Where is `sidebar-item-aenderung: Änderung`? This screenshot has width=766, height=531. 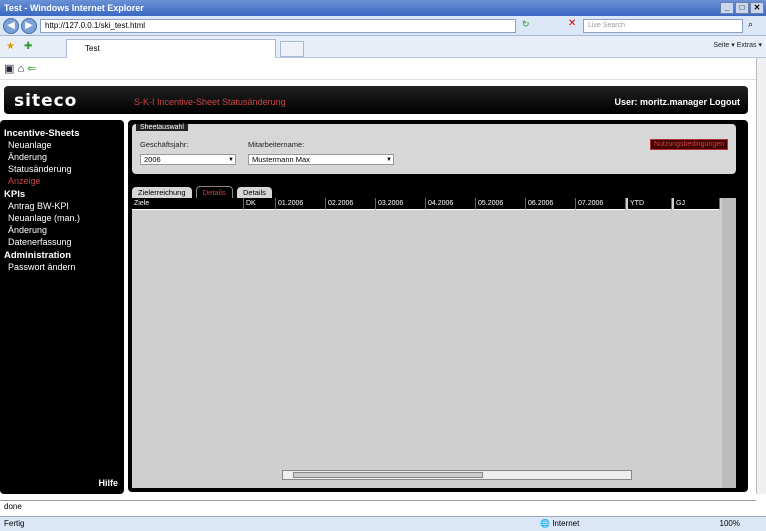 sidebar-item-aenderung: Änderung is located at coordinates (62, 157).